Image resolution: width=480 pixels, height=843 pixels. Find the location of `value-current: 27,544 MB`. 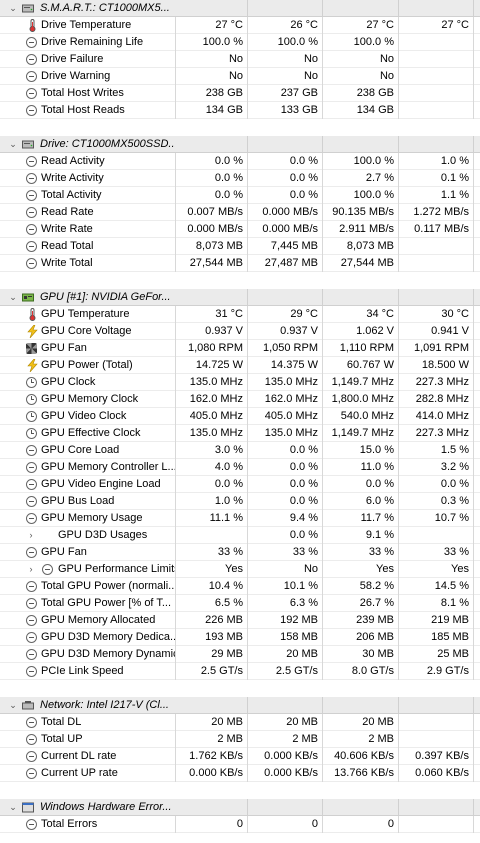

value-current: 27,544 MB is located at coordinates (212, 263).